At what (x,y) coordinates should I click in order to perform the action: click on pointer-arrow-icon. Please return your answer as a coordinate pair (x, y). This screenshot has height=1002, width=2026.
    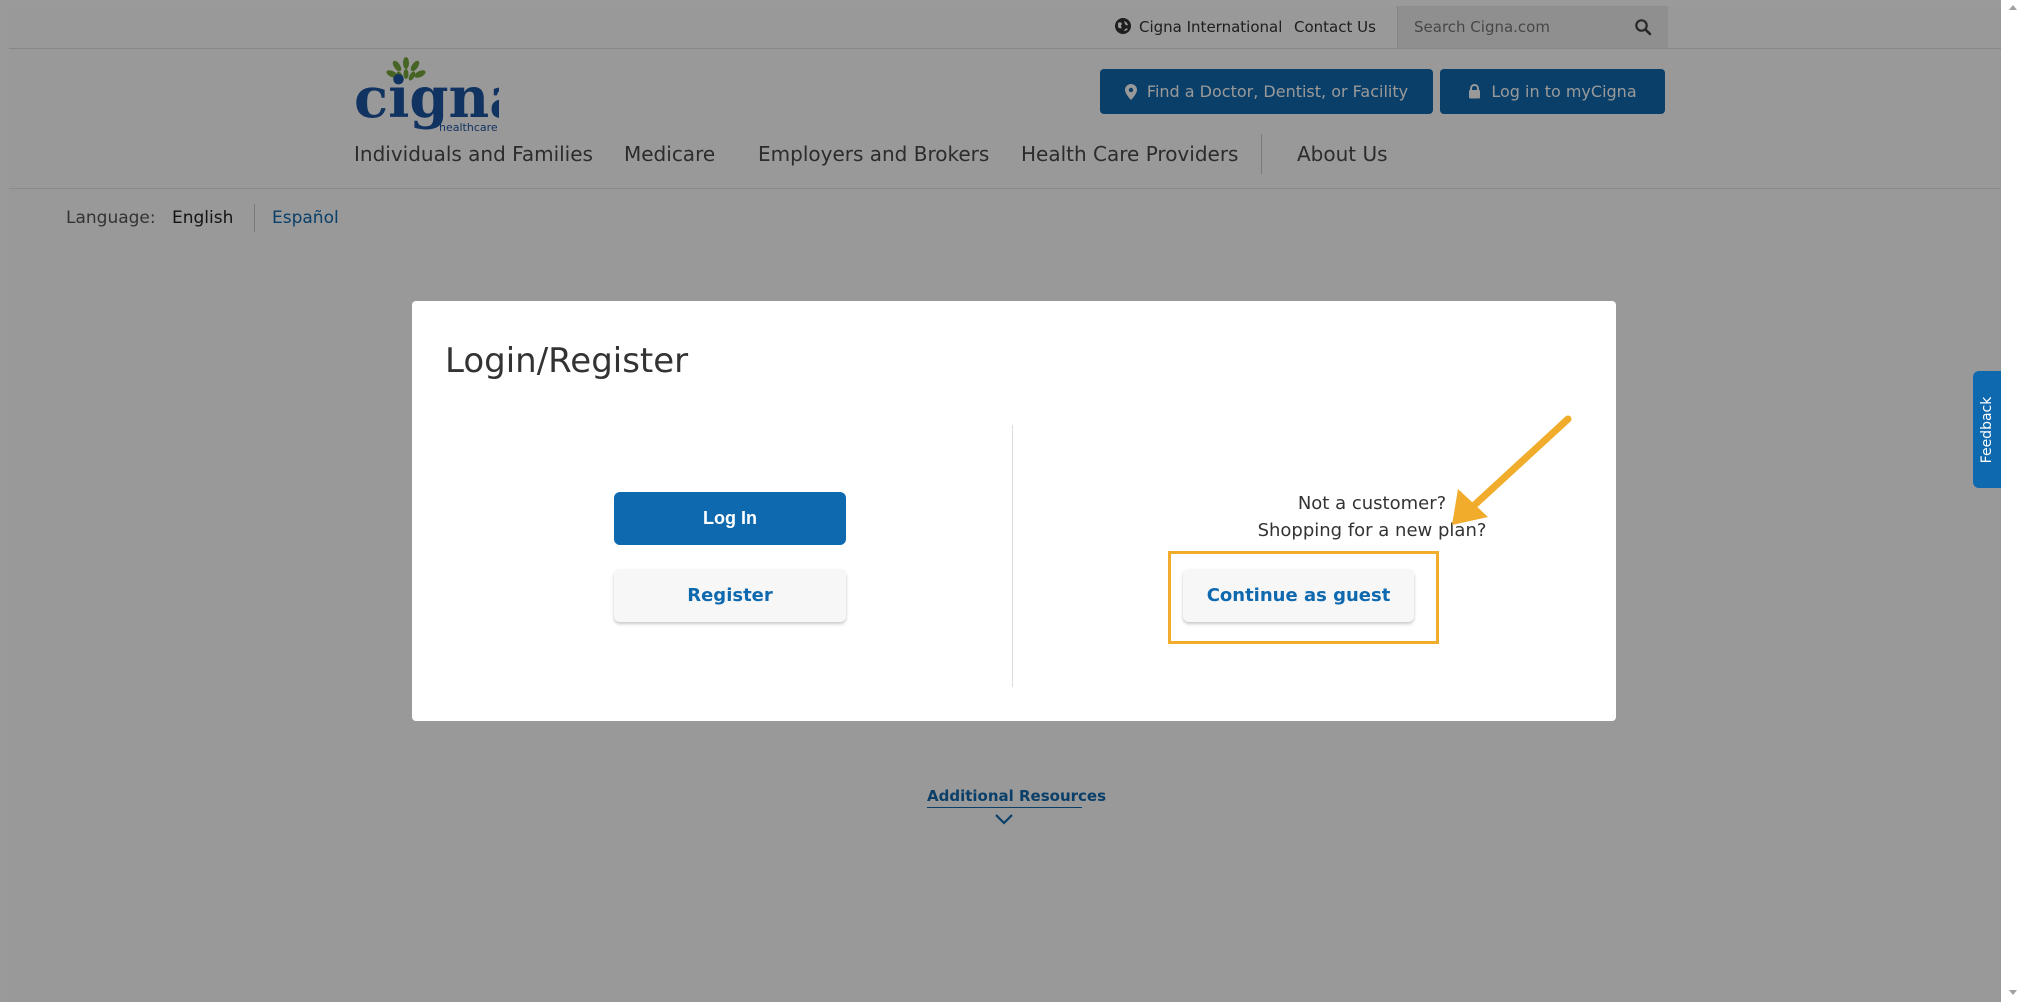
    Looking at the image, I should click on (1512, 470).